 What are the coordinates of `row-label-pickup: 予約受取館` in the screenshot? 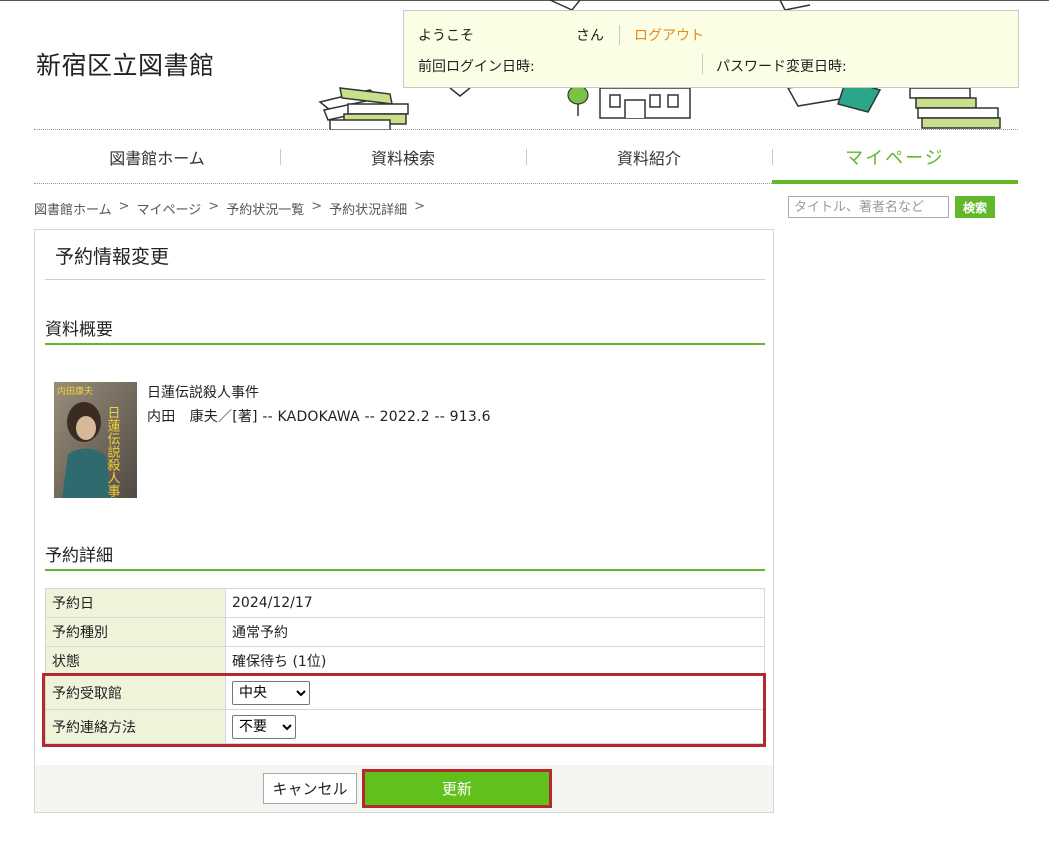 It's located at (135, 692).